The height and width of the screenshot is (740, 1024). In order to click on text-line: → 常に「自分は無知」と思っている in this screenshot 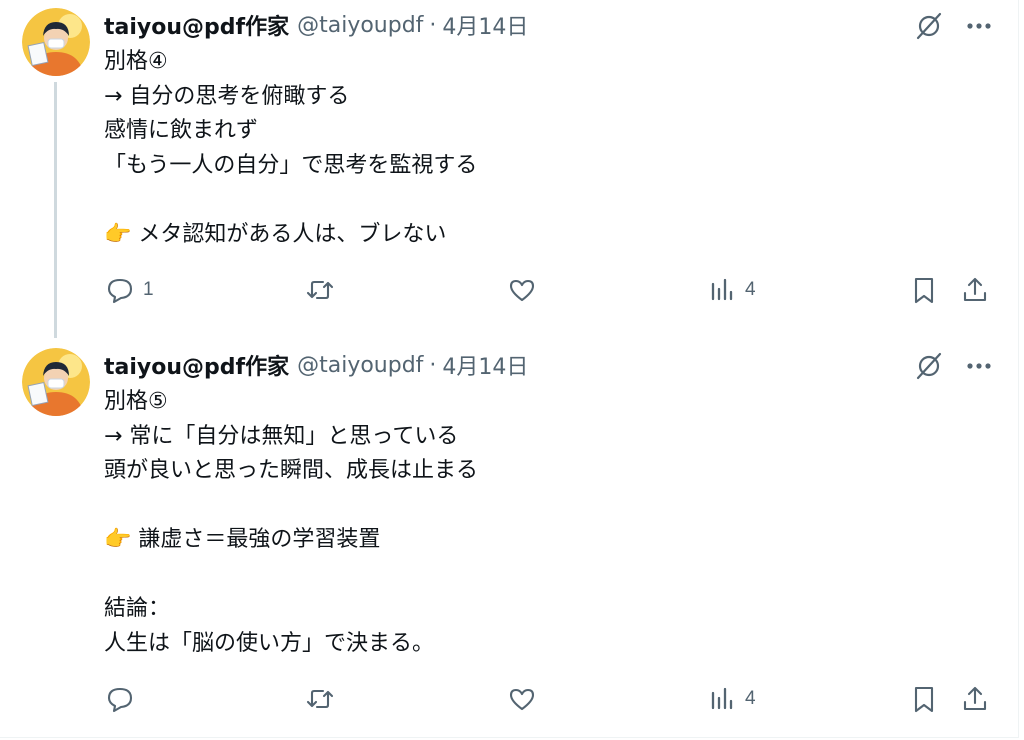, I will do `click(281, 436)`.